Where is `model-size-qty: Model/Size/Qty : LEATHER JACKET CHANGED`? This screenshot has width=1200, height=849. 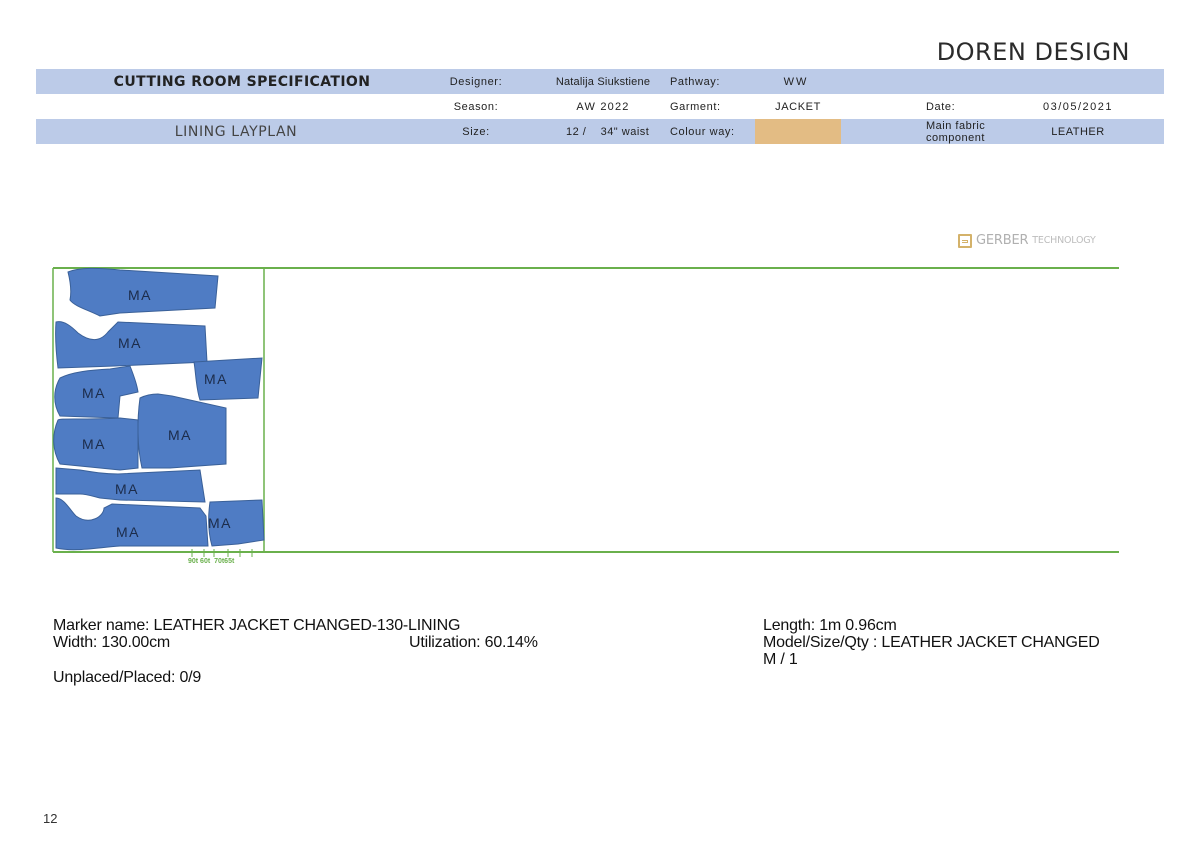
model-size-qty: Model/Size/Qty : LEATHER JACKET CHANGED is located at coordinates (931, 642).